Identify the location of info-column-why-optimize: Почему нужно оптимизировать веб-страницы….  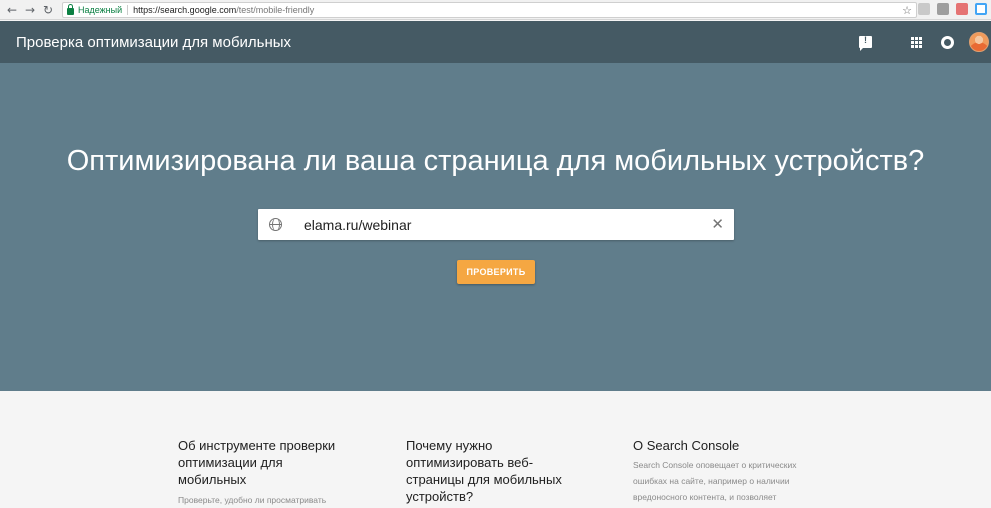
(491, 471).